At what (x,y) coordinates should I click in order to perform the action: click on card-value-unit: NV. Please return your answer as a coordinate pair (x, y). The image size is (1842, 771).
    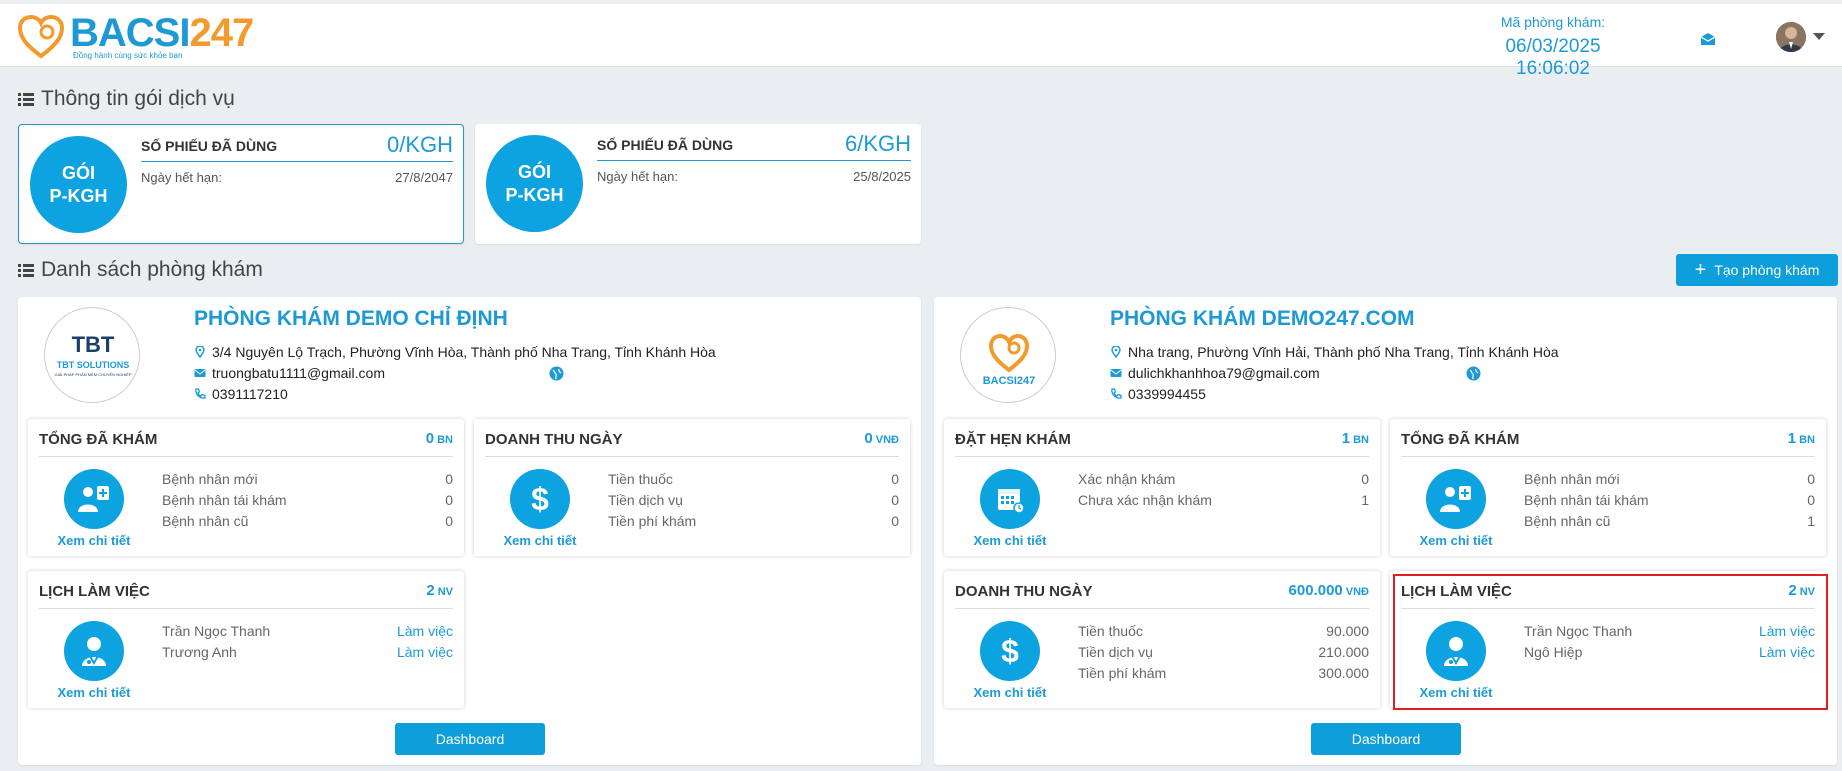
    Looking at the image, I should click on (1807, 592).